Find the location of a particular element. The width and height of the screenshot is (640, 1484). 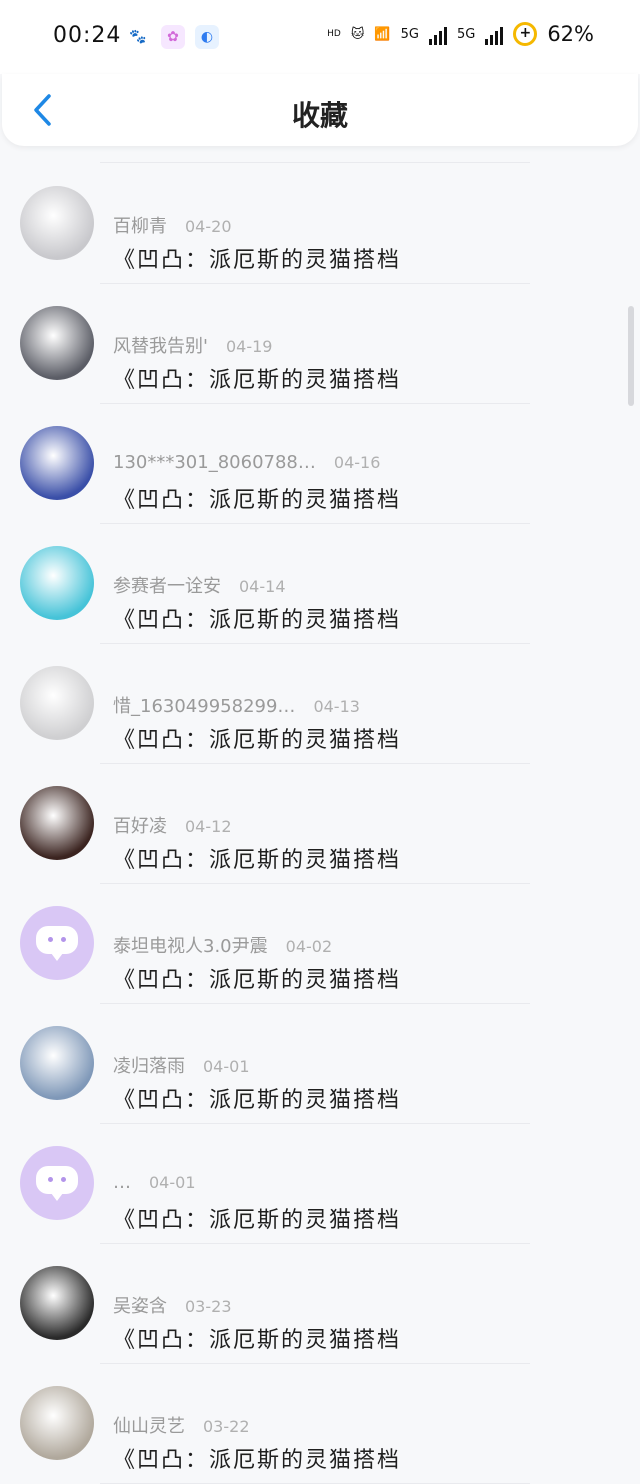

item-meta: 惜_163049958299… 04-13 is located at coordinates (236, 705).